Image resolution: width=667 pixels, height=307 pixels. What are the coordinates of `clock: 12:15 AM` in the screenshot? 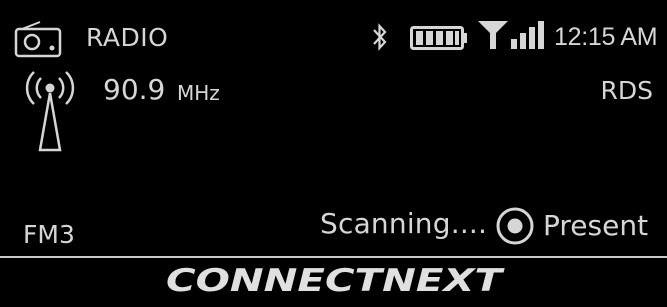 It's located at (606, 37).